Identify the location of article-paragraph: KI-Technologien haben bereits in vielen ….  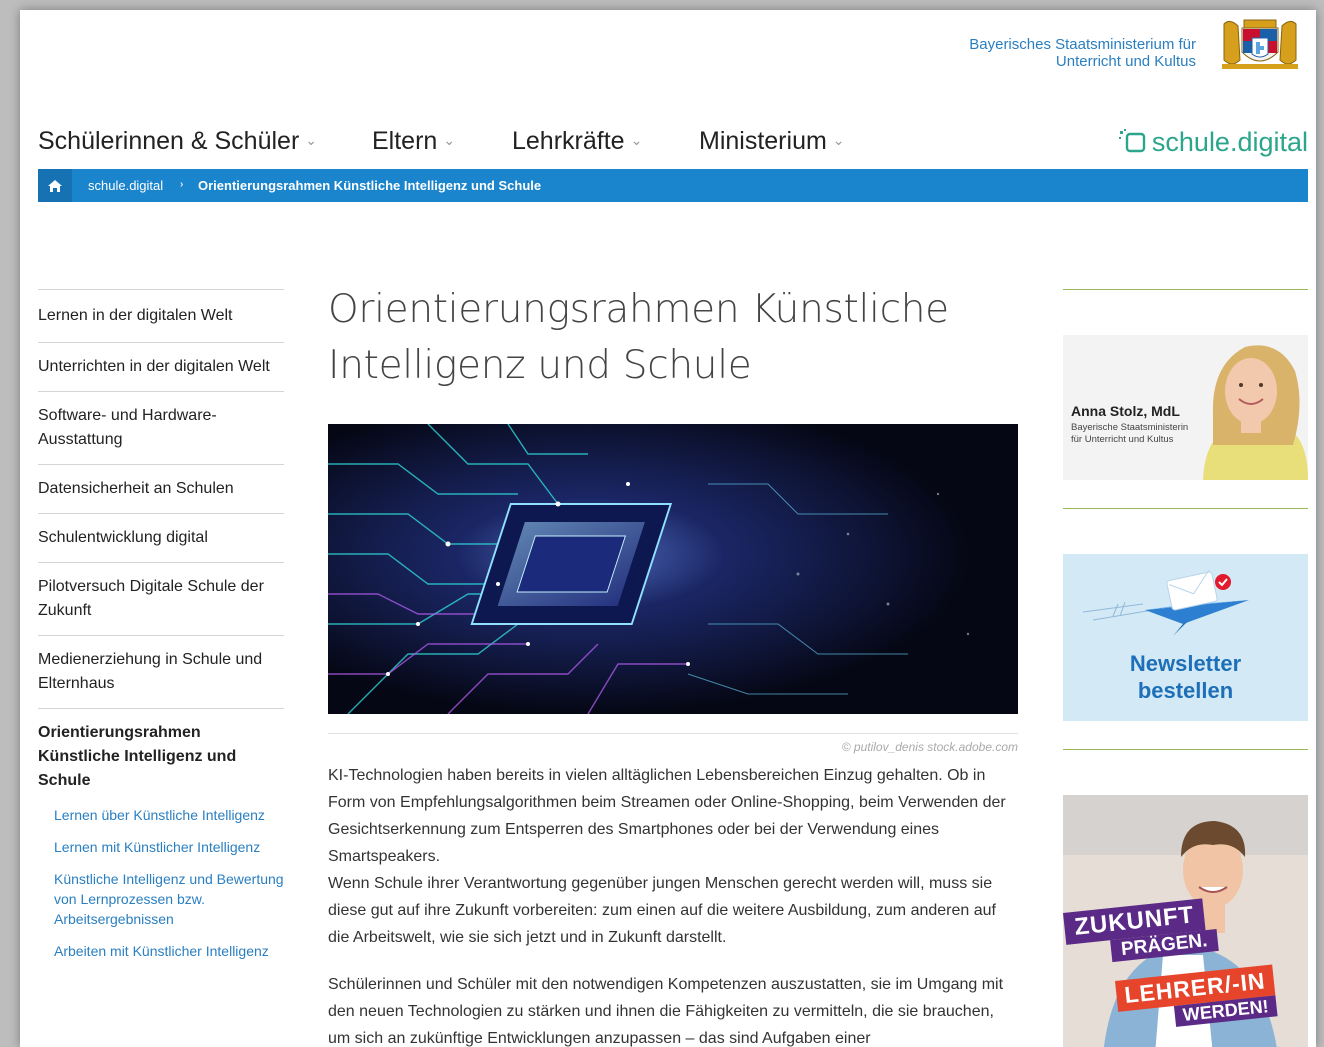
(667, 816).